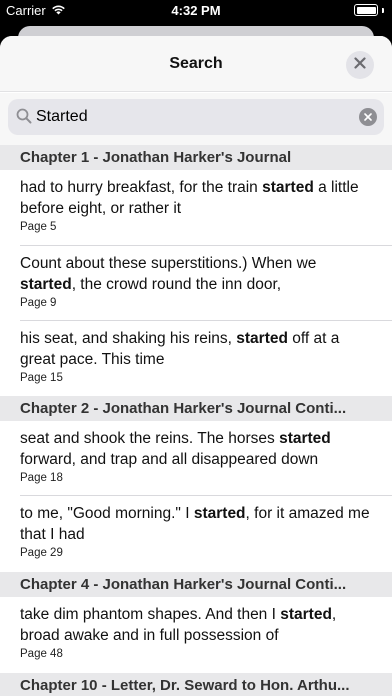  I want to click on search-input, so click(195, 117).